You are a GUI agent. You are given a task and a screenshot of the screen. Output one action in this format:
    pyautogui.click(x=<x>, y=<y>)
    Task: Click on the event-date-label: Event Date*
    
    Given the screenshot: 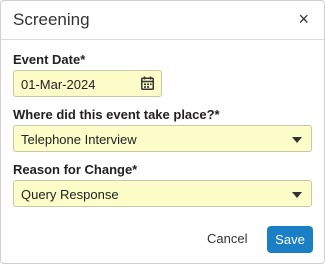 What is the action you would take?
    pyautogui.click(x=49, y=59)
    